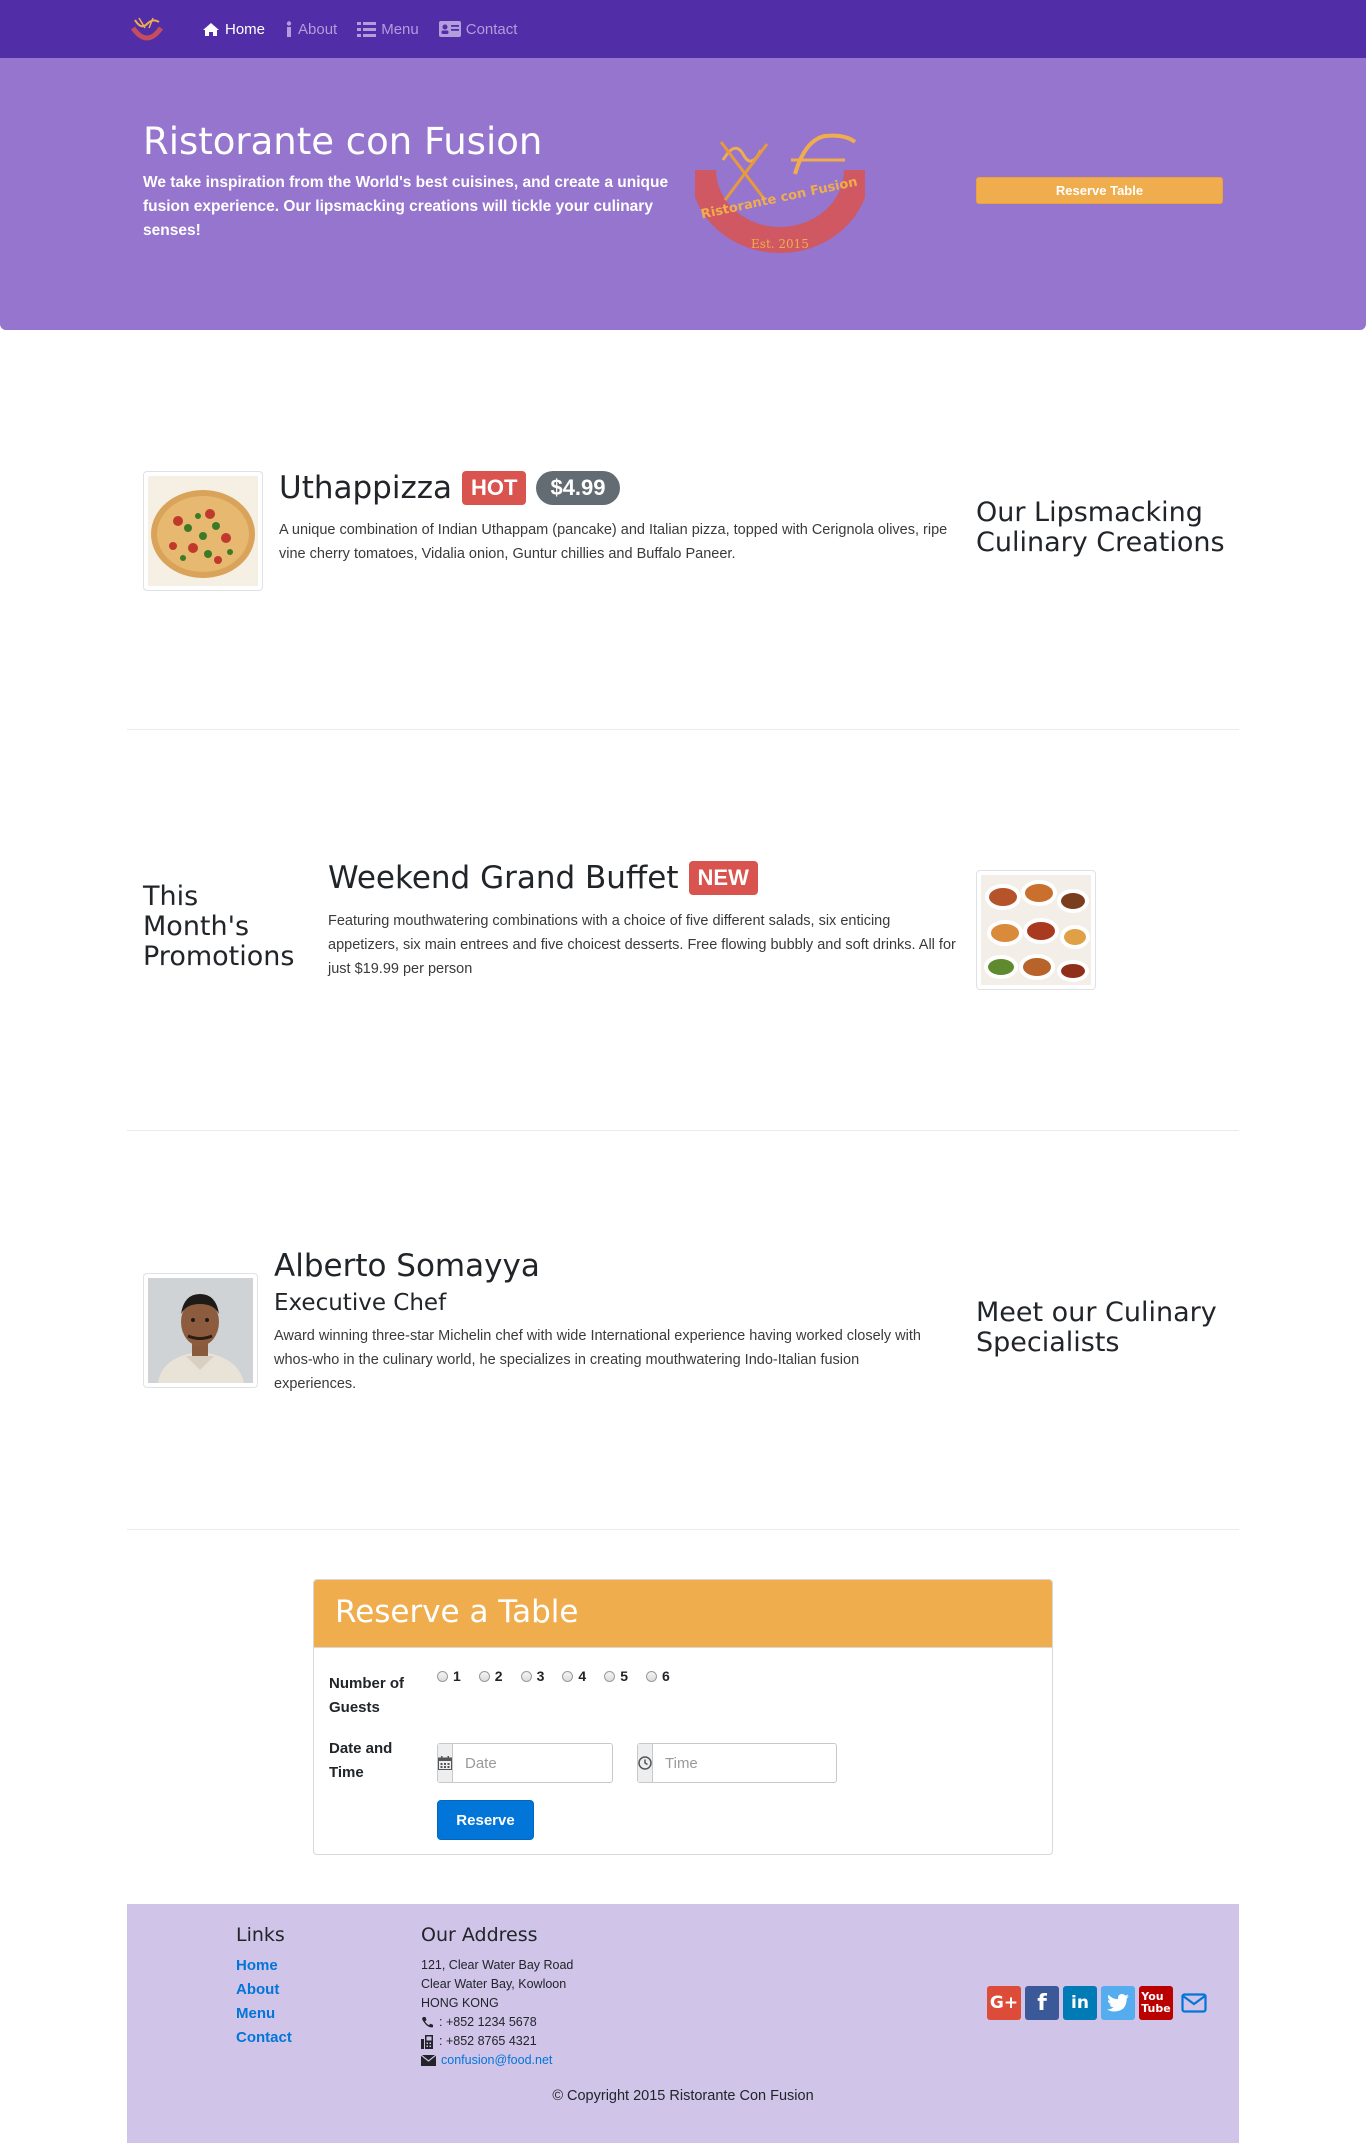  What do you see at coordinates (1096, 1327) in the screenshot?
I see `leader-side-heading: Meet our Culinary Specialists` at bounding box center [1096, 1327].